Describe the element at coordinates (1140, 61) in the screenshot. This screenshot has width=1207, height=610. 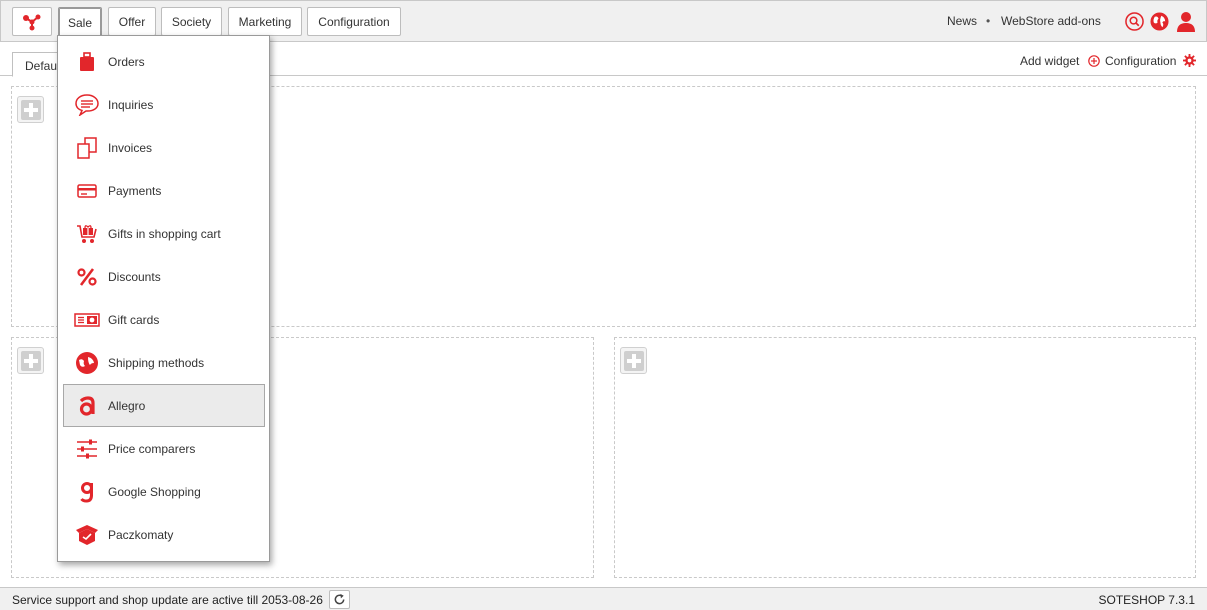
I see `configuration-link: Configuration` at that location.